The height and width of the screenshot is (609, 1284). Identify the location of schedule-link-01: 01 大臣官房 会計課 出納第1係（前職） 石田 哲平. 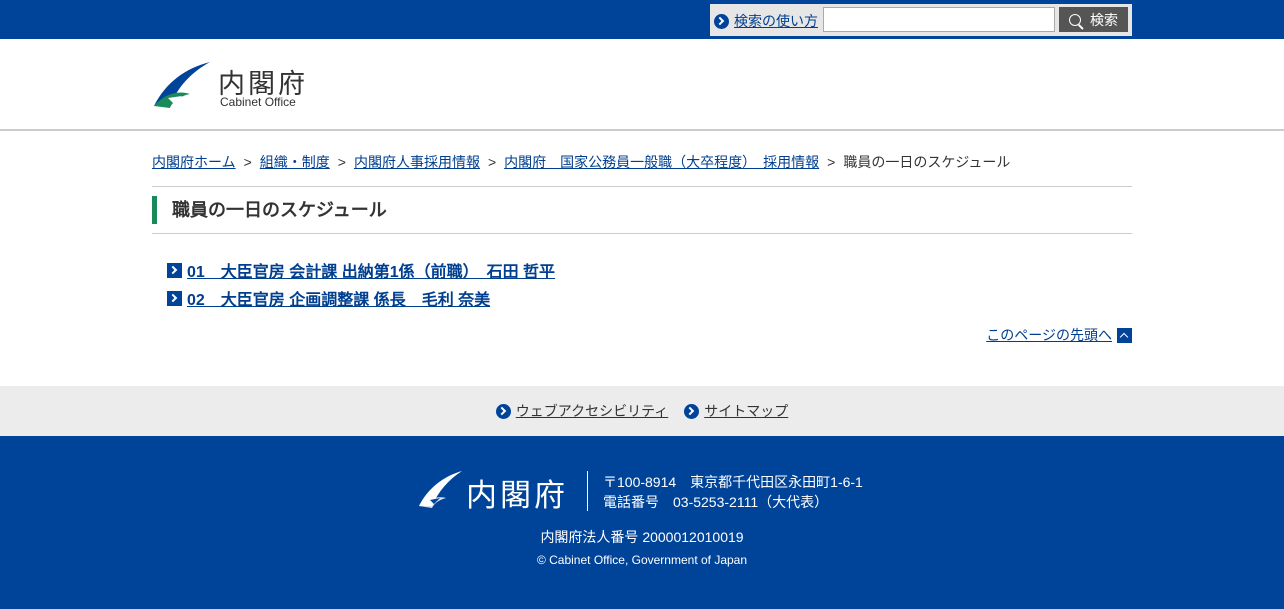
(371, 270).